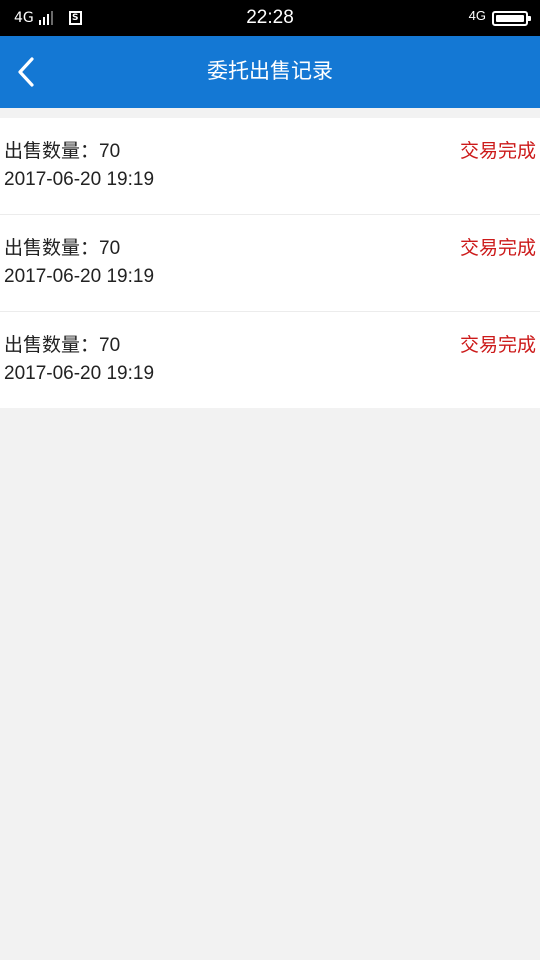  I want to click on network-type-label-right: 4G, so click(477, 15).